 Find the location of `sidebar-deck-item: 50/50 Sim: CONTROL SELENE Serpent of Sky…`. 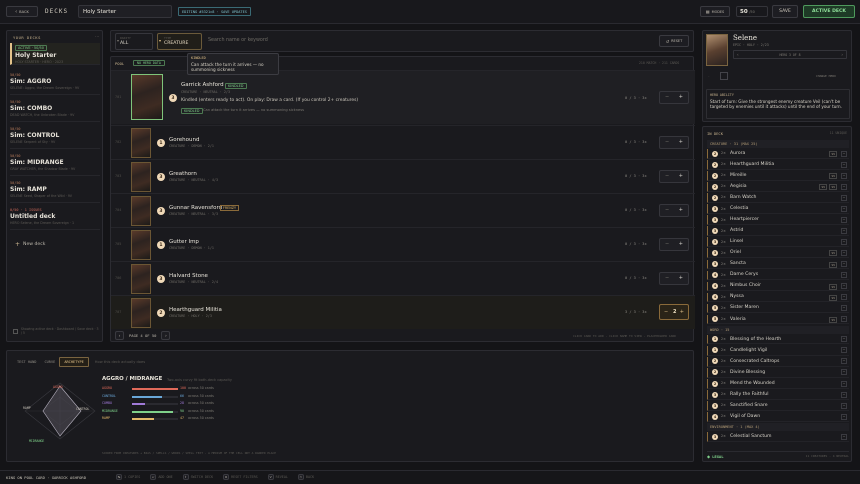

sidebar-deck-item: 50/50 Sim: CONTROL SELENE Serpent of Sky… is located at coordinates (55, 138).